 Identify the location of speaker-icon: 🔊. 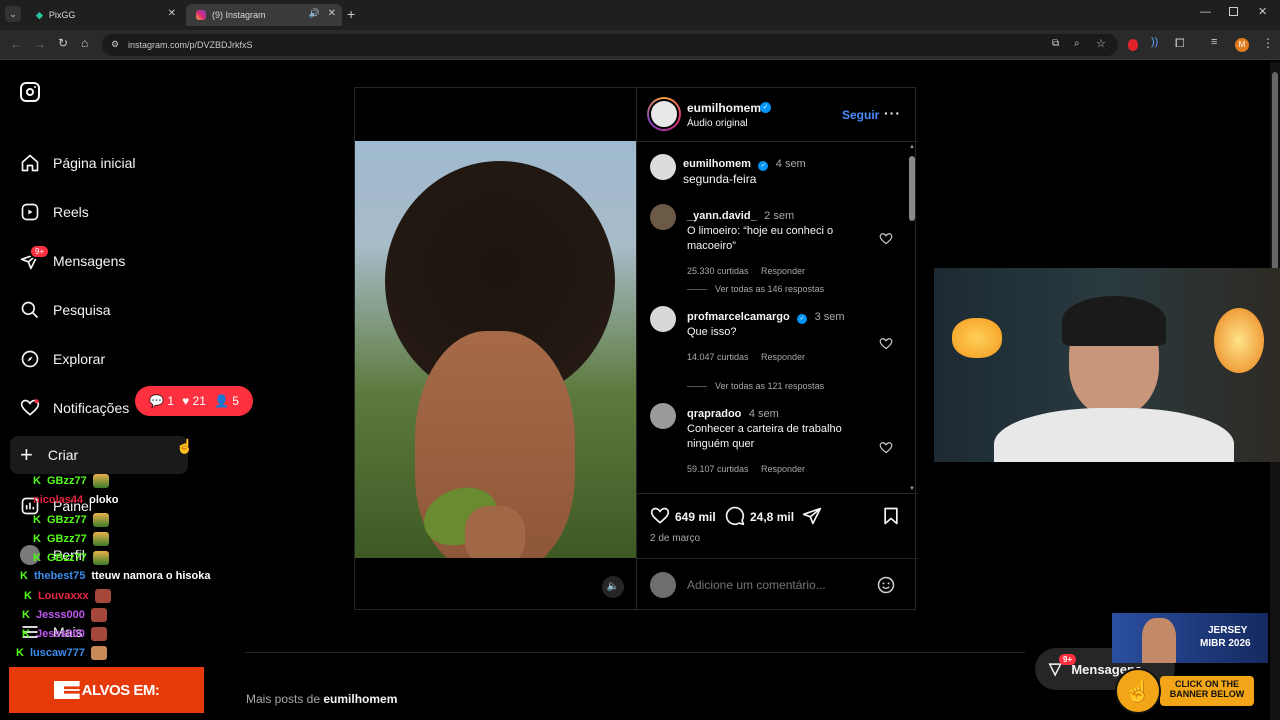
(314, 13).